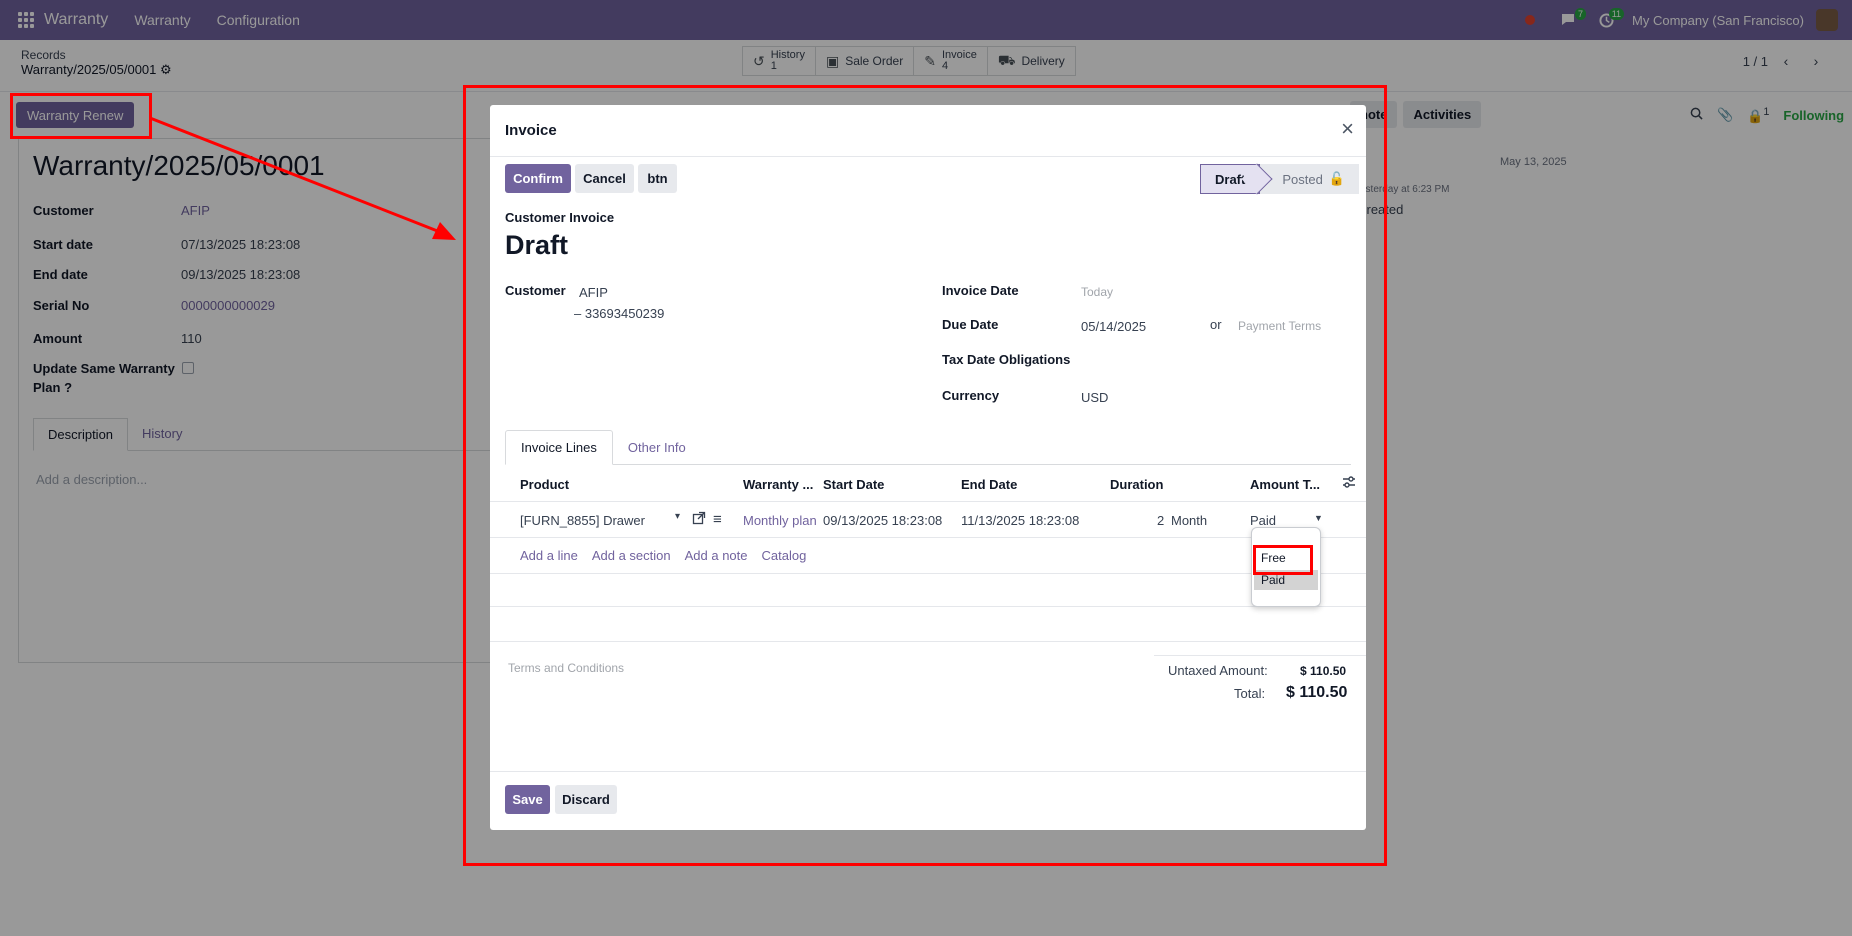 The image size is (1852, 936). What do you see at coordinates (302, 178) in the screenshot?
I see `annotation-arrow` at bounding box center [302, 178].